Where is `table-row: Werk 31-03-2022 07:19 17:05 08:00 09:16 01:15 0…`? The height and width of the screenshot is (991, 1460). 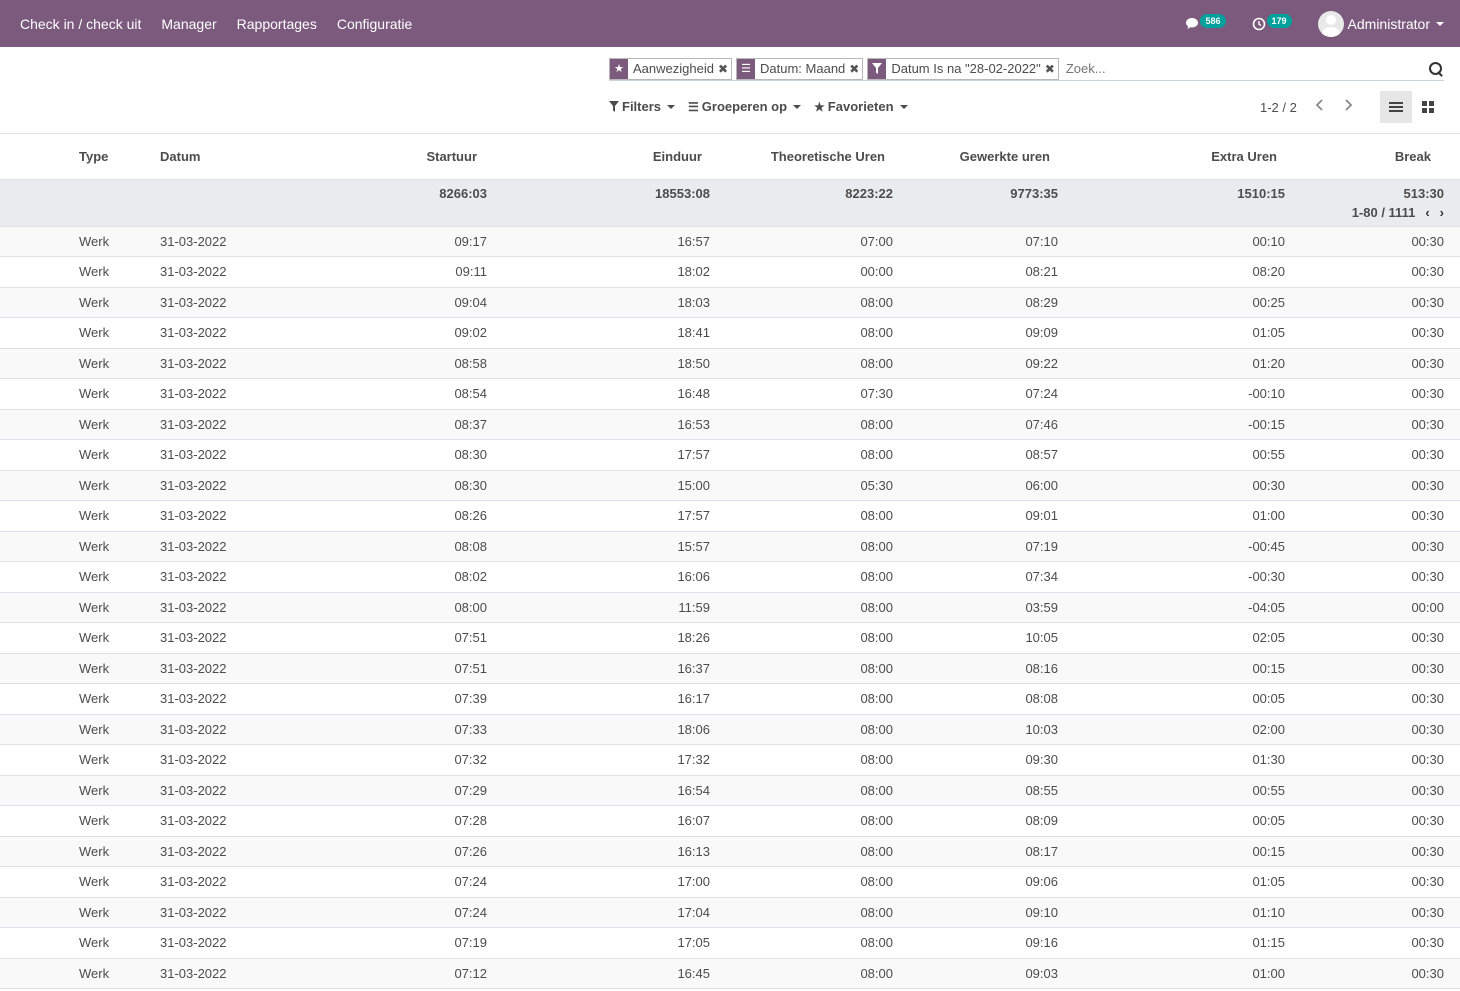 table-row: Werk 31-03-2022 07:19 17:05 08:00 09:16 01:15 0… is located at coordinates (730, 943).